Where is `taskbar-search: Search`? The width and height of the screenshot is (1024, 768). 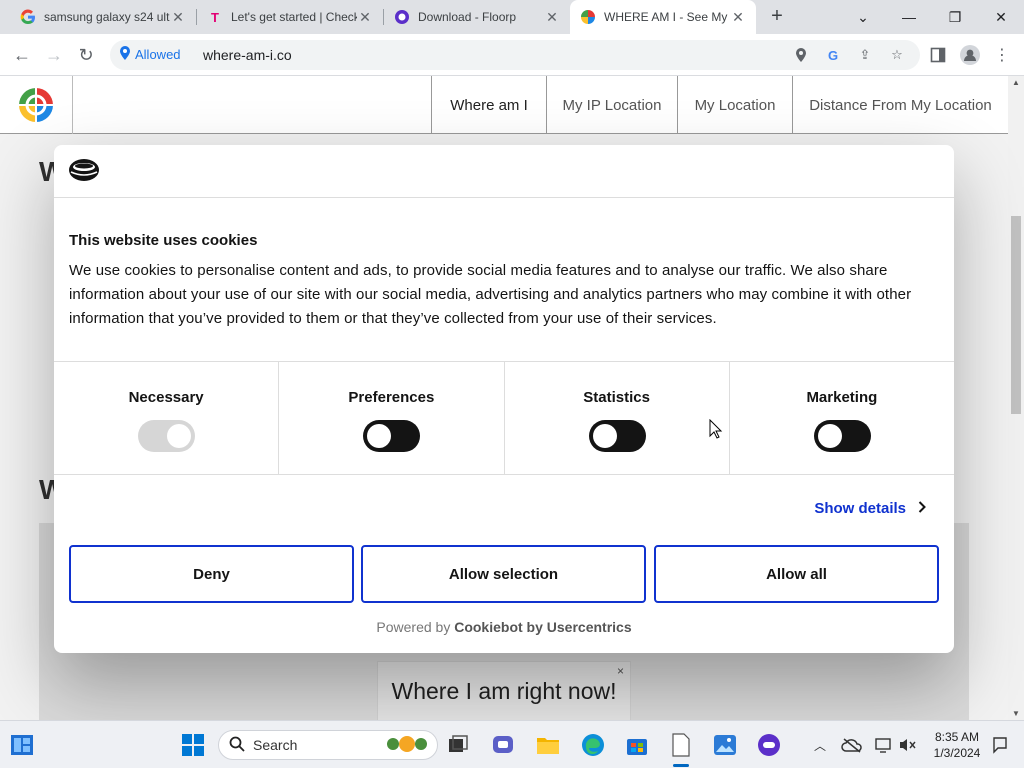 taskbar-search: Search is located at coordinates (328, 745).